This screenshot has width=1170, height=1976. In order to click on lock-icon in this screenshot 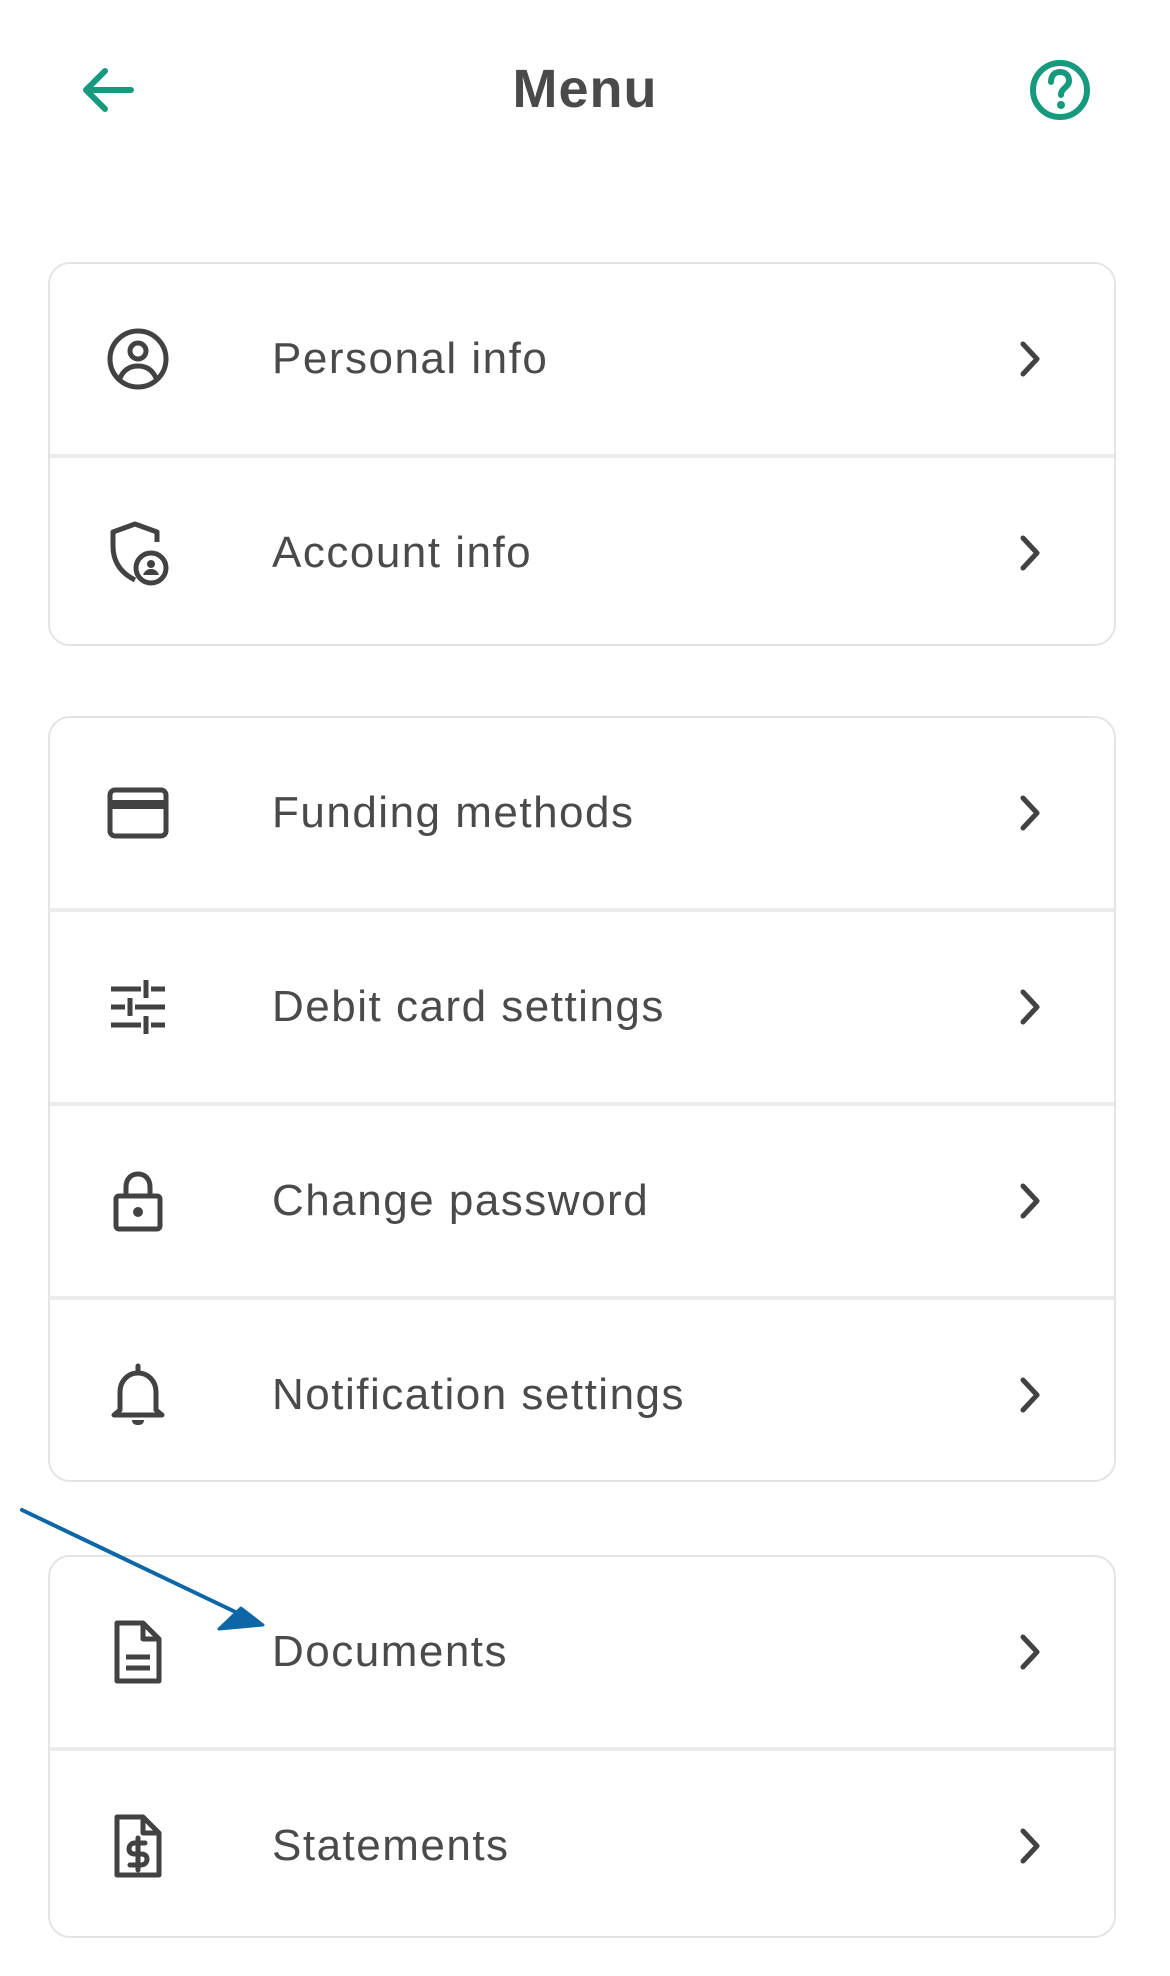, I will do `click(138, 1201)`.